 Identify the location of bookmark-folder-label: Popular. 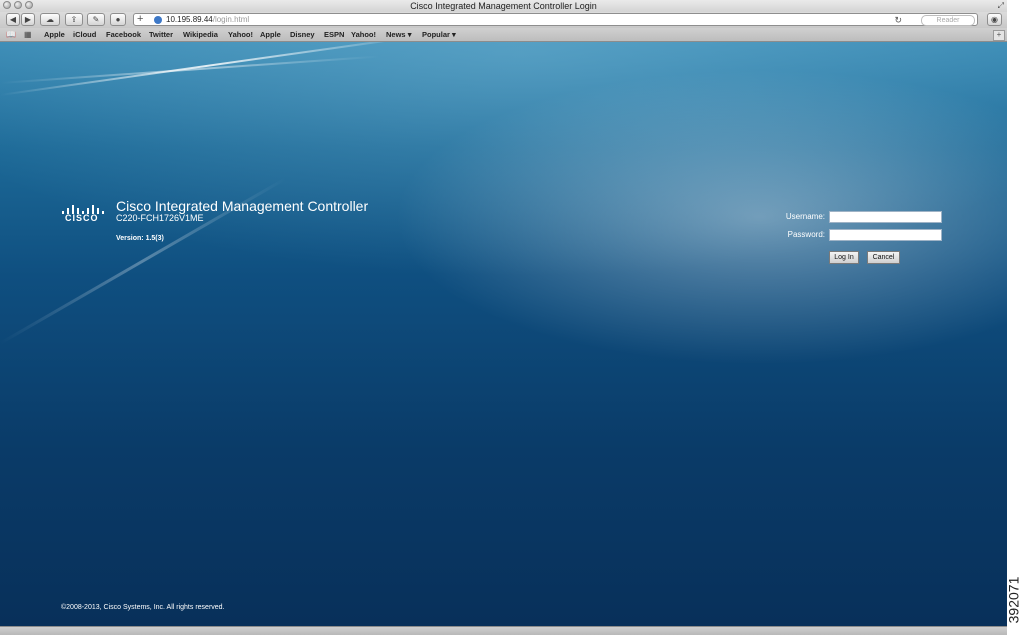
(436, 34).